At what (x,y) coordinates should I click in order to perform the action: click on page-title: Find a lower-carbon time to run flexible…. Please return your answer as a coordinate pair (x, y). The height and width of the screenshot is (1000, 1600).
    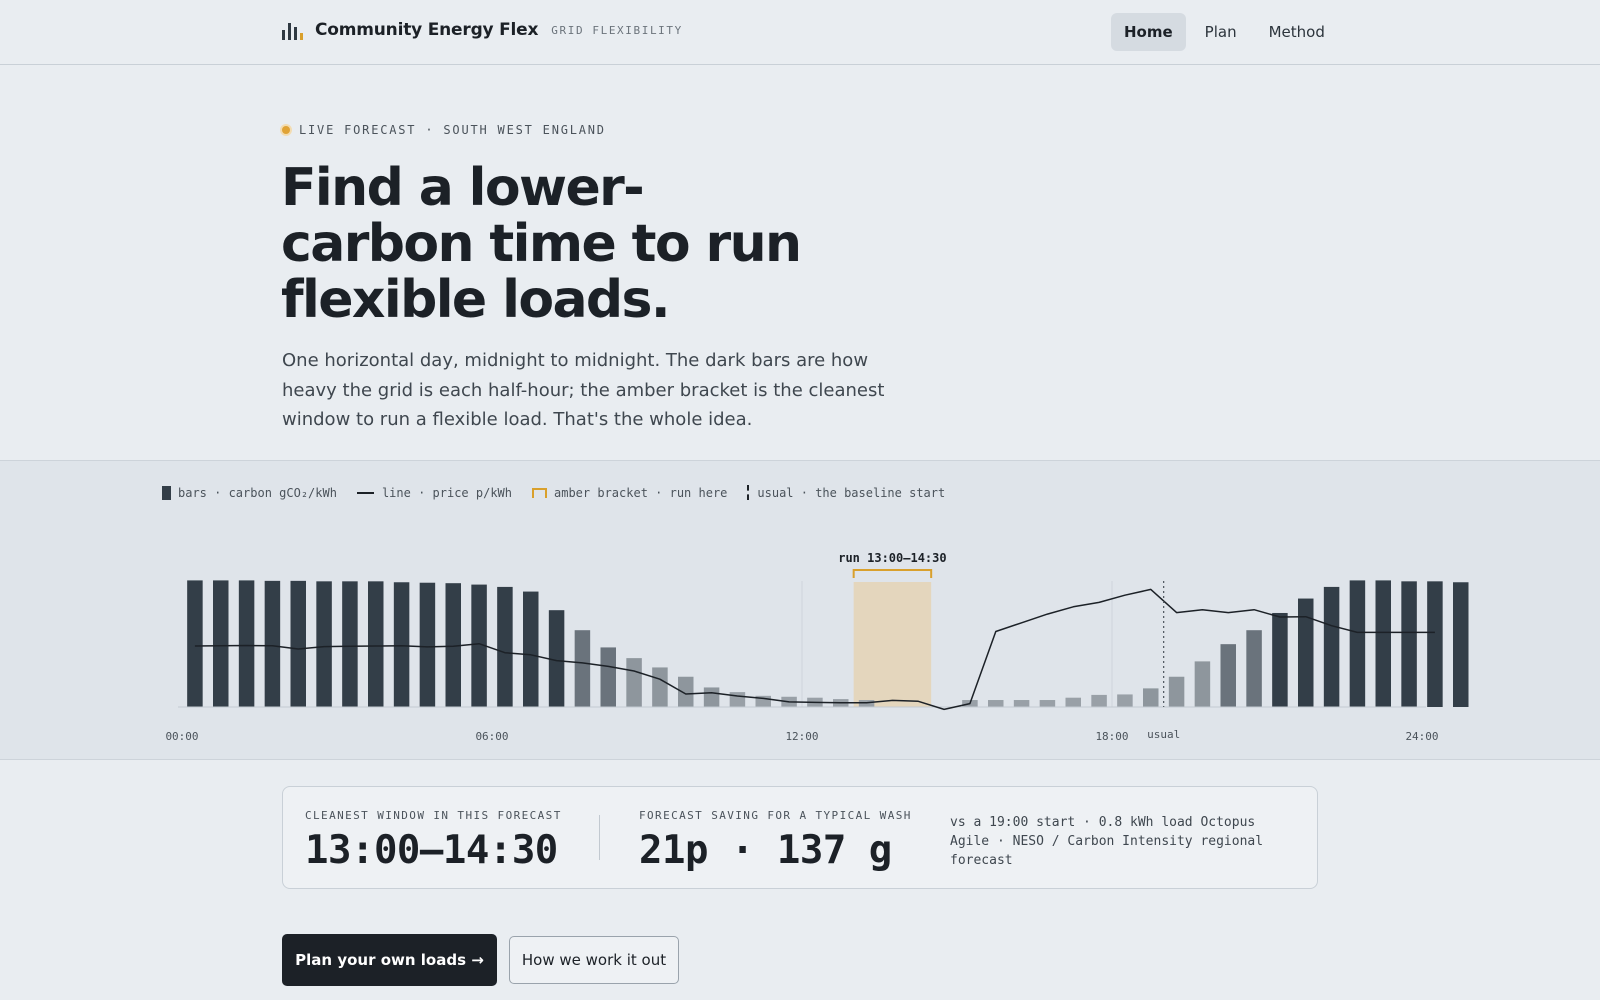
    Looking at the image, I should click on (541, 244).